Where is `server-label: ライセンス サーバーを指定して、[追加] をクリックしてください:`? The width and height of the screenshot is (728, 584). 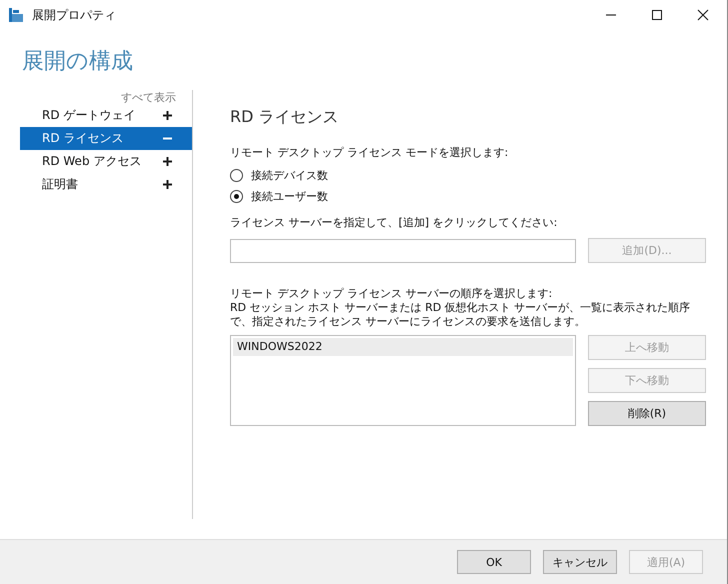
server-label: ライセンス サーバーを指定して、[追加] をクリックしてください: is located at coordinates (394, 222).